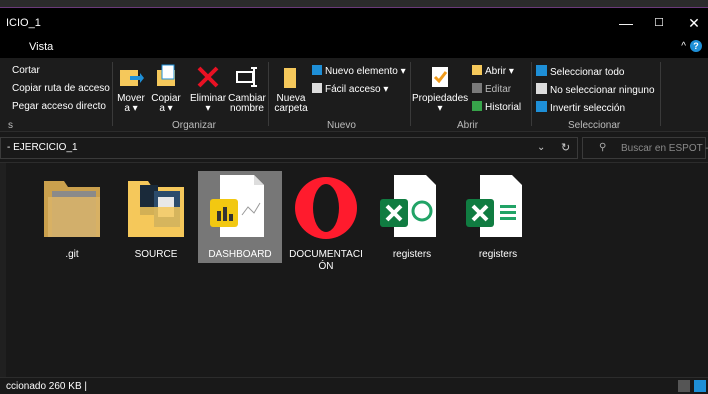  What do you see at coordinates (440, 77) in the screenshot?
I see `properties-checkmark-icon` at bounding box center [440, 77].